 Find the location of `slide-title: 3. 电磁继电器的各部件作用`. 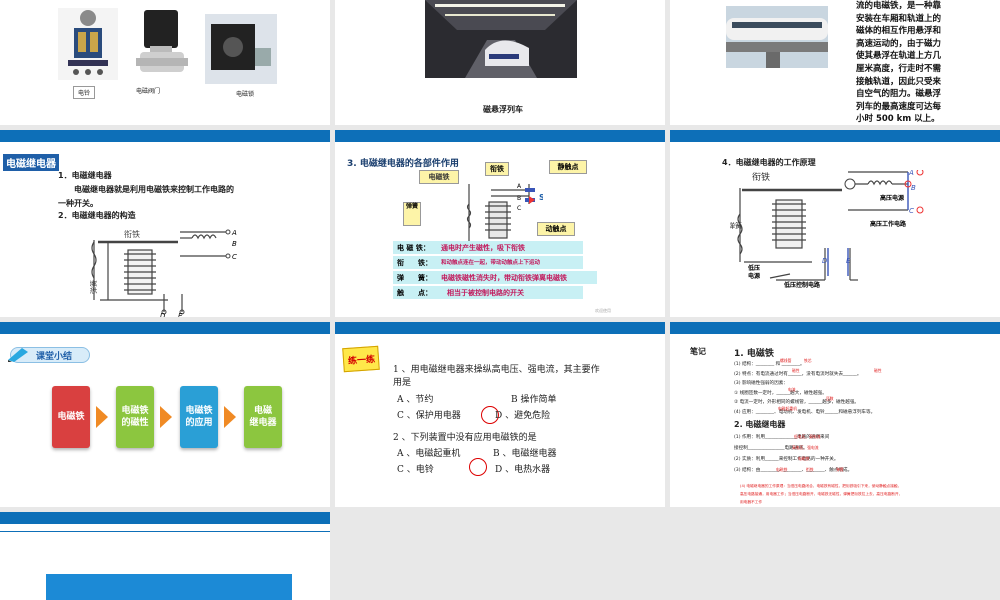

slide-title: 3. 电磁继电器的各部件作用 is located at coordinates (403, 164).